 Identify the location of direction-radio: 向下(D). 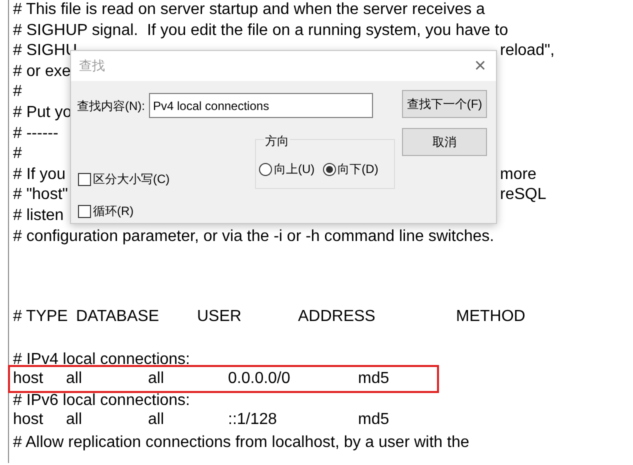
(350, 169).